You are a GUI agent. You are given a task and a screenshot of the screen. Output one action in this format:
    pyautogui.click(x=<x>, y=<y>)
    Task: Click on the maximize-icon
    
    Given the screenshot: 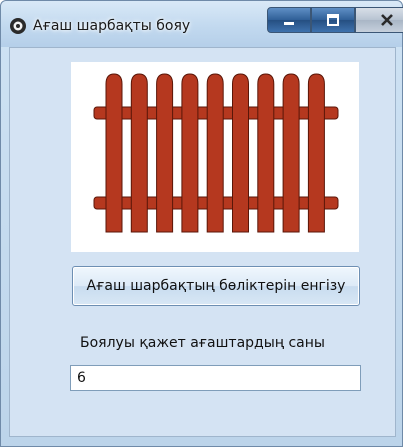 What is the action you would take?
    pyautogui.click(x=333, y=20)
    